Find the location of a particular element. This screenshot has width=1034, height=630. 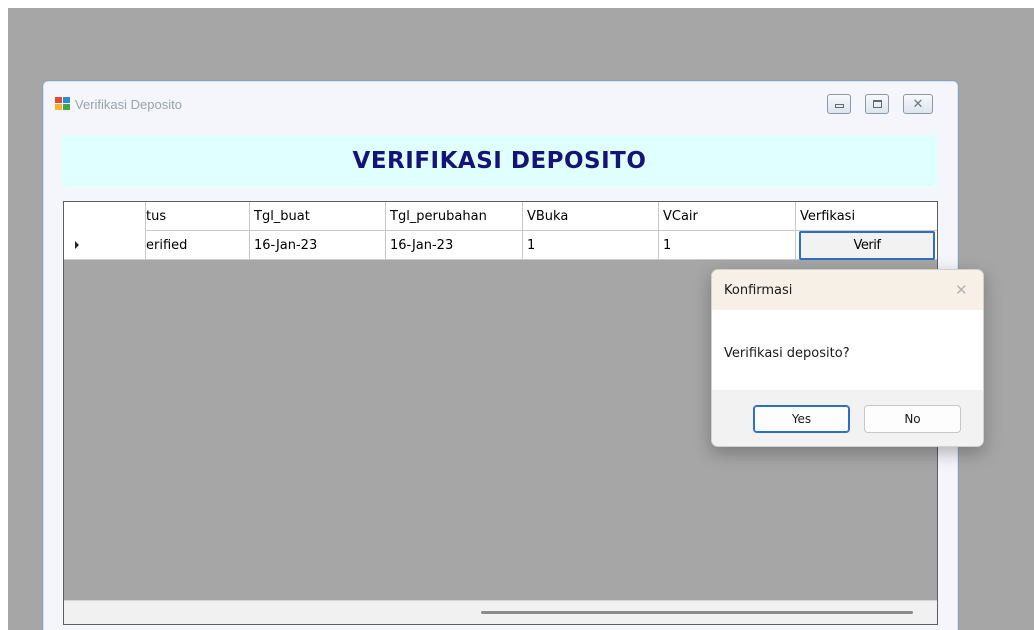

page-heading: VERIFIKASI DEPOSITO is located at coordinates (499, 161).